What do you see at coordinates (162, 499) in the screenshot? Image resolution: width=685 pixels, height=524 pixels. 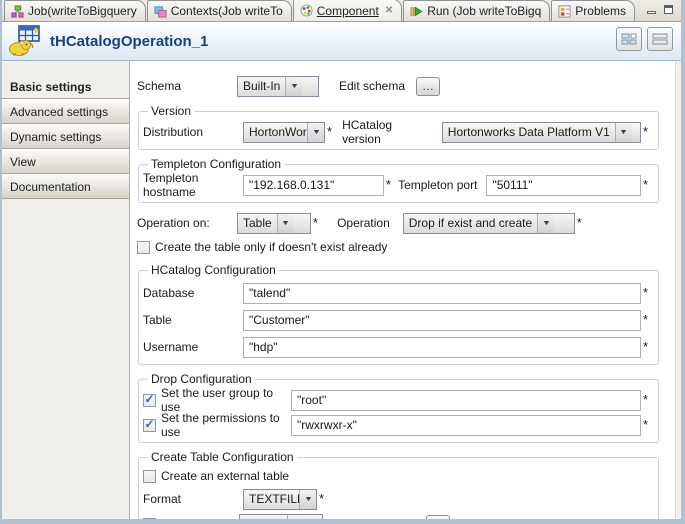 I see `format-label: Format` at bounding box center [162, 499].